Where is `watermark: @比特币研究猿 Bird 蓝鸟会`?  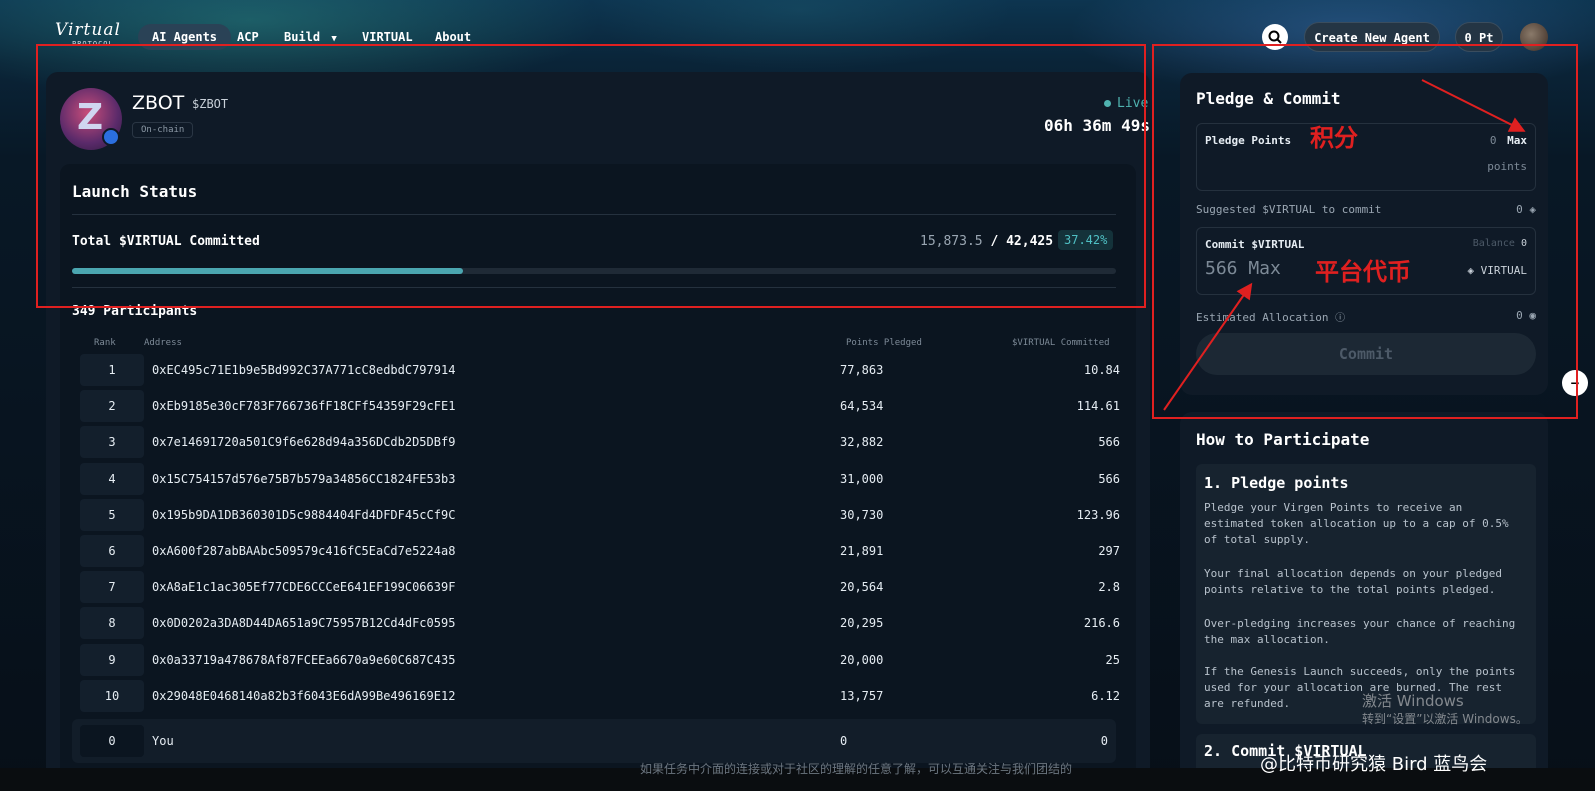 watermark: @比特币研究猿 Bird 蓝鸟会 is located at coordinates (1374, 764).